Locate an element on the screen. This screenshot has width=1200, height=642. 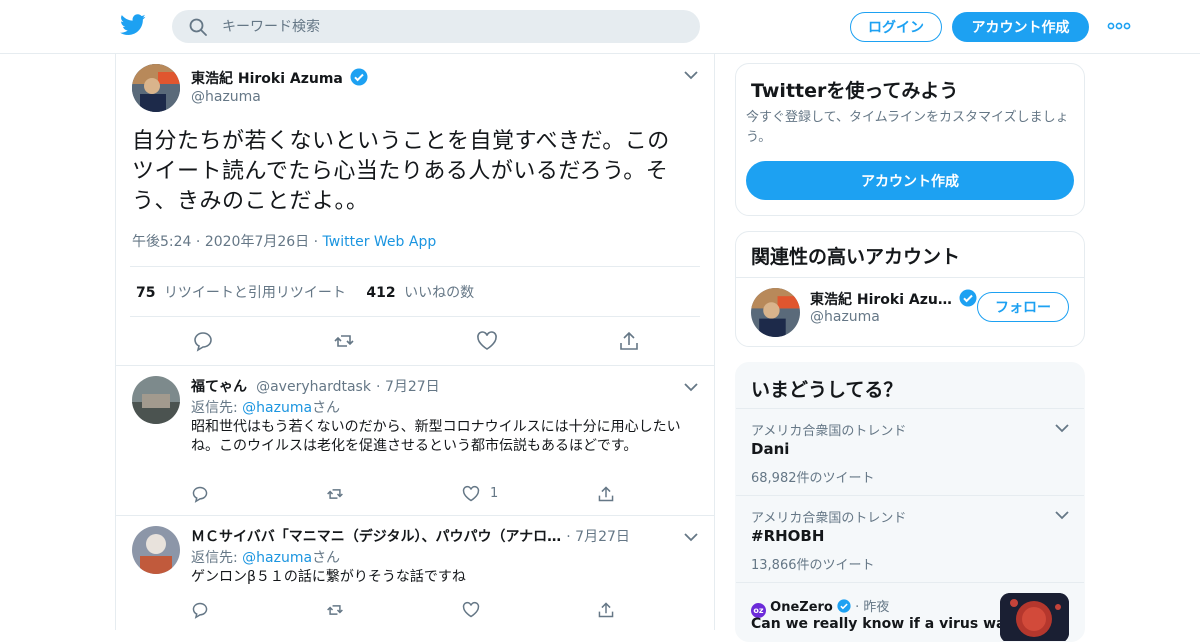
search-input is located at coordinates (452, 26).